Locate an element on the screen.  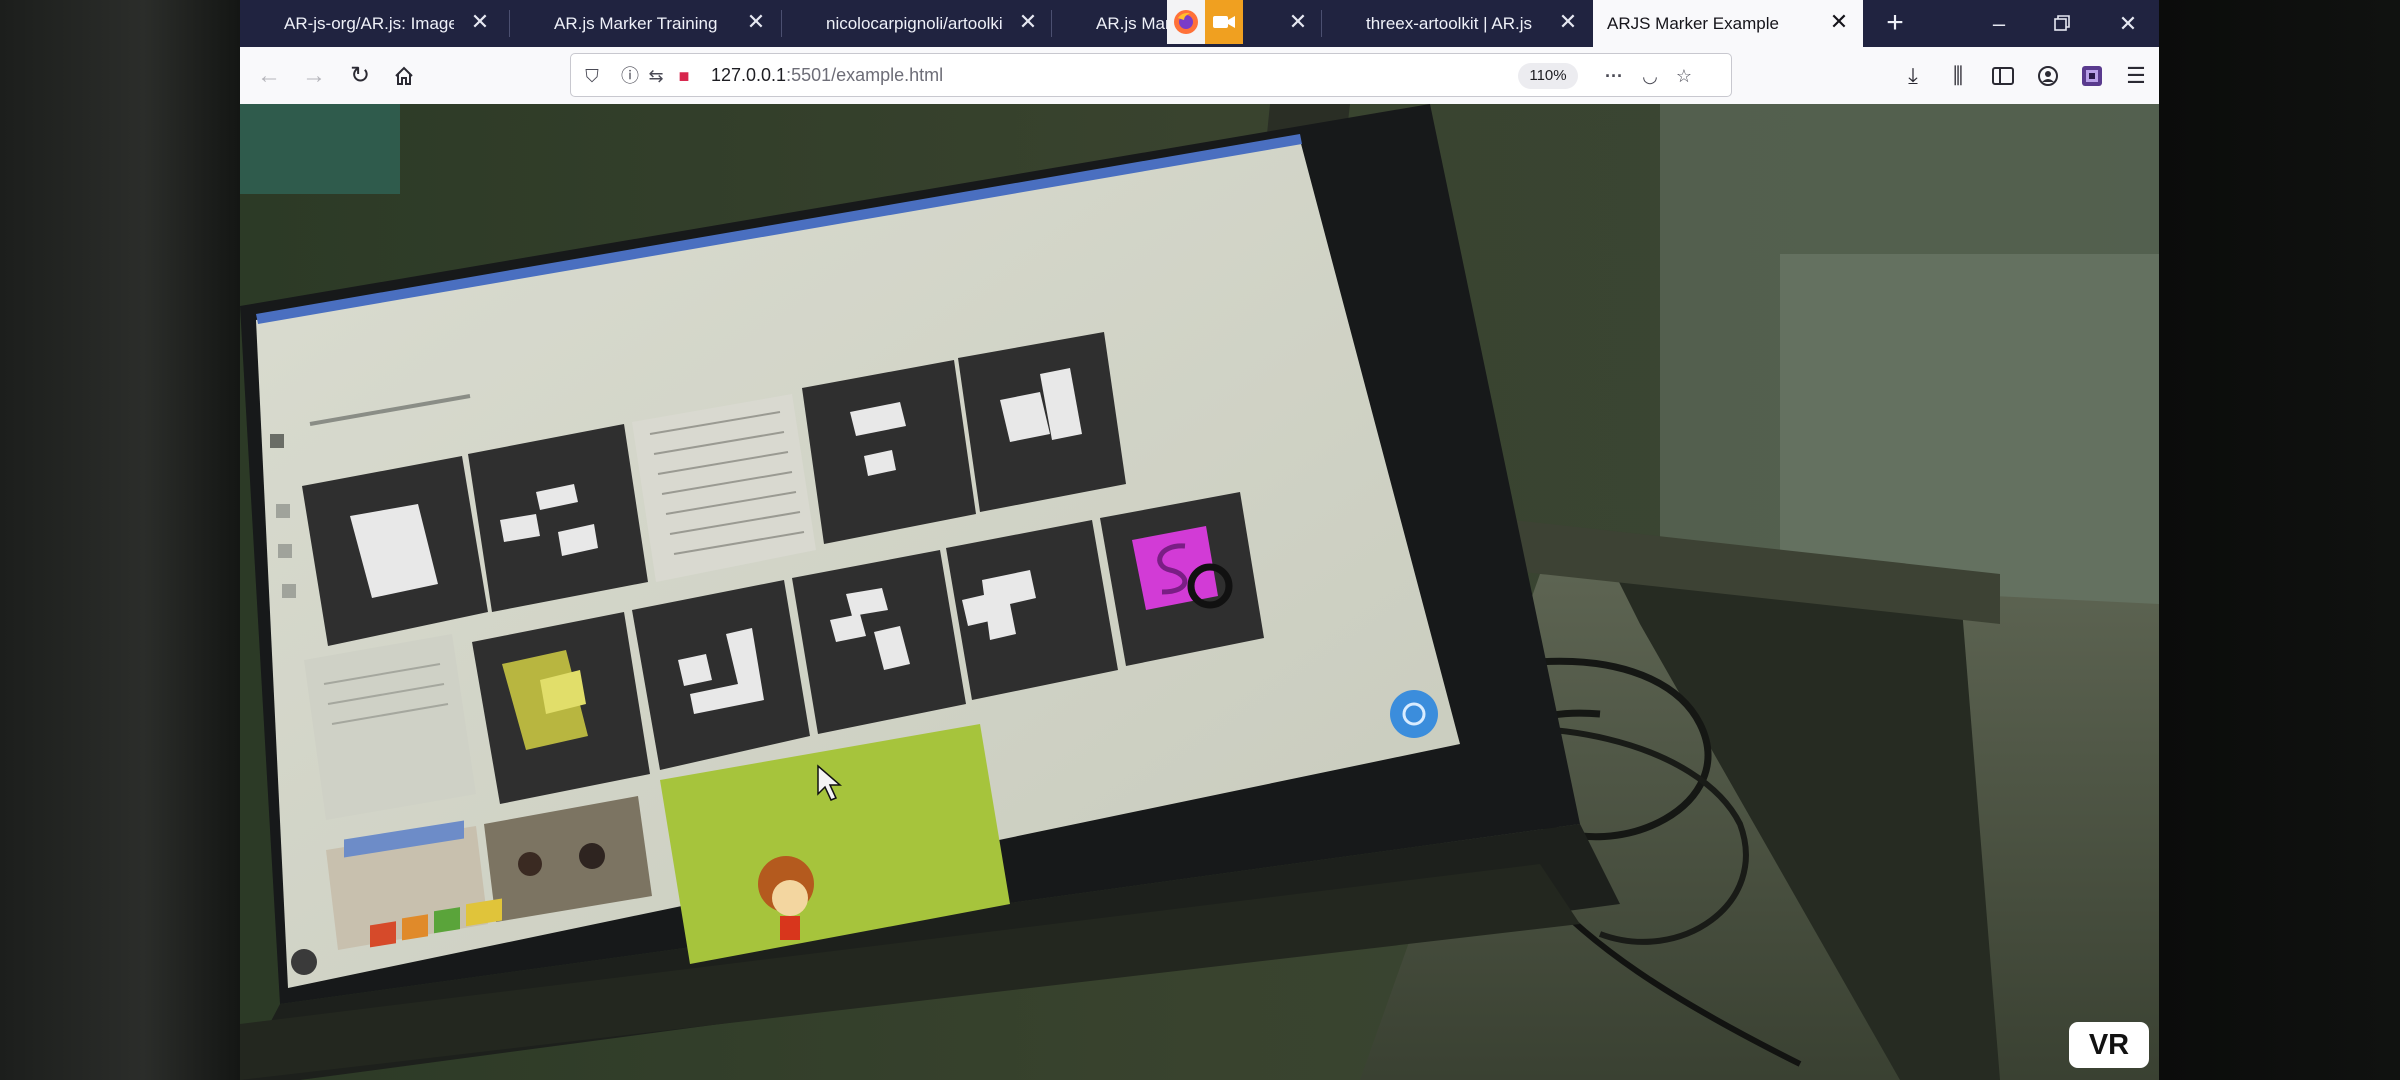
character-face is located at coordinates (790, 898).